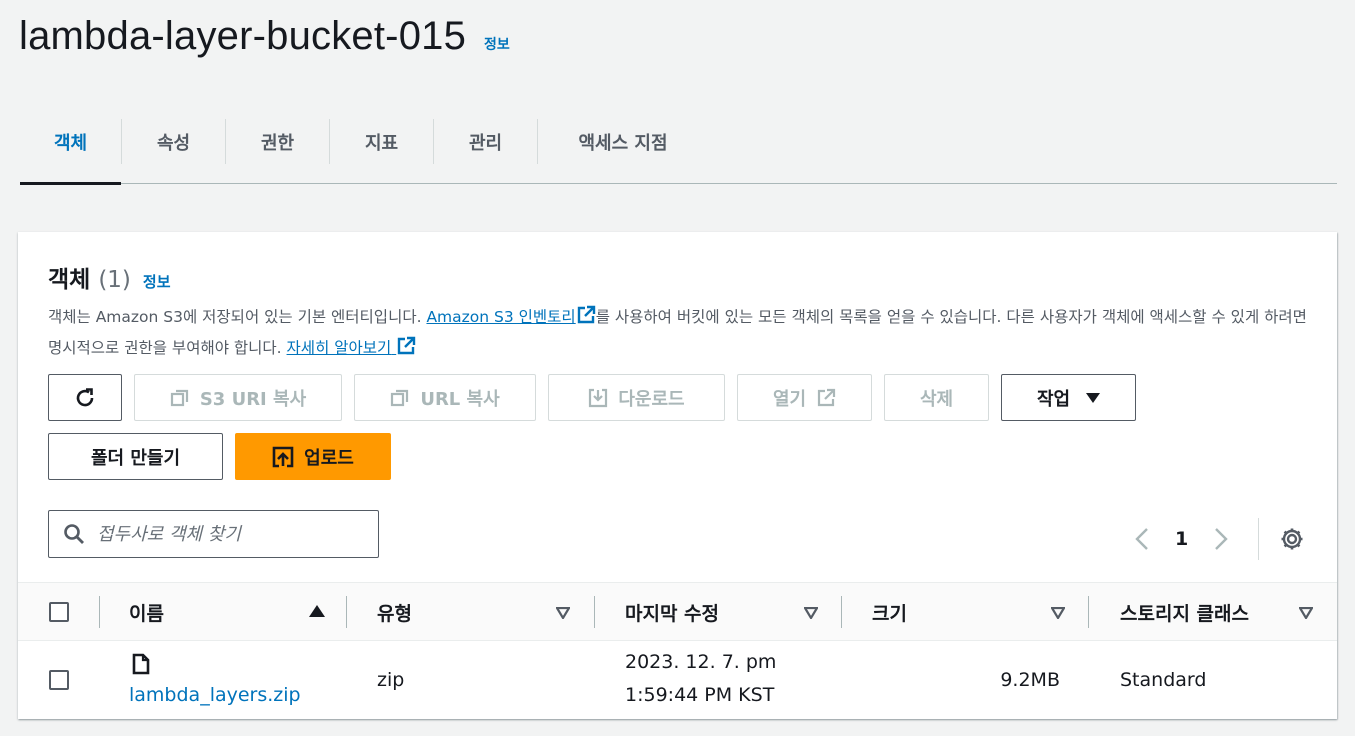 Image resolution: width=1355 pixels, height=736 pixels. I want to click on open-label: 열기, so click(789, 399).